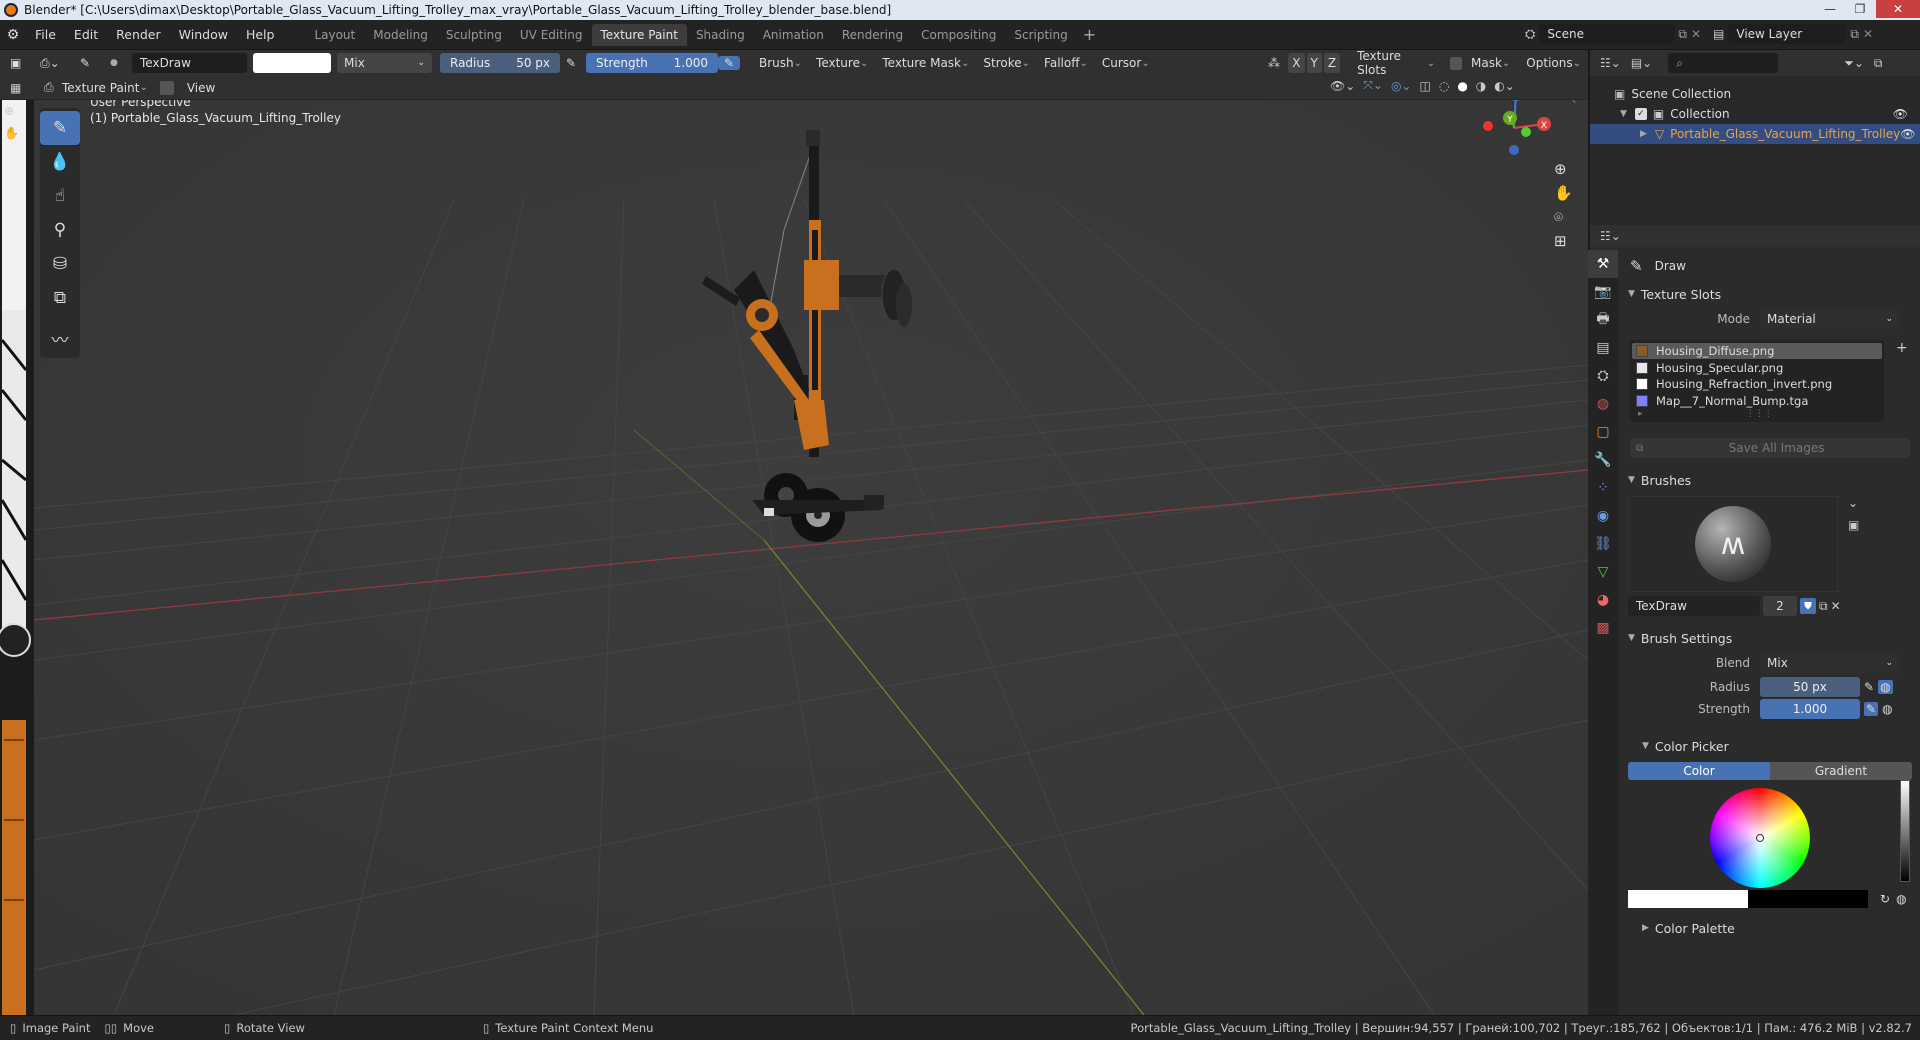  I want to click on brush-image-icon: ▣, so click(1853, 525).